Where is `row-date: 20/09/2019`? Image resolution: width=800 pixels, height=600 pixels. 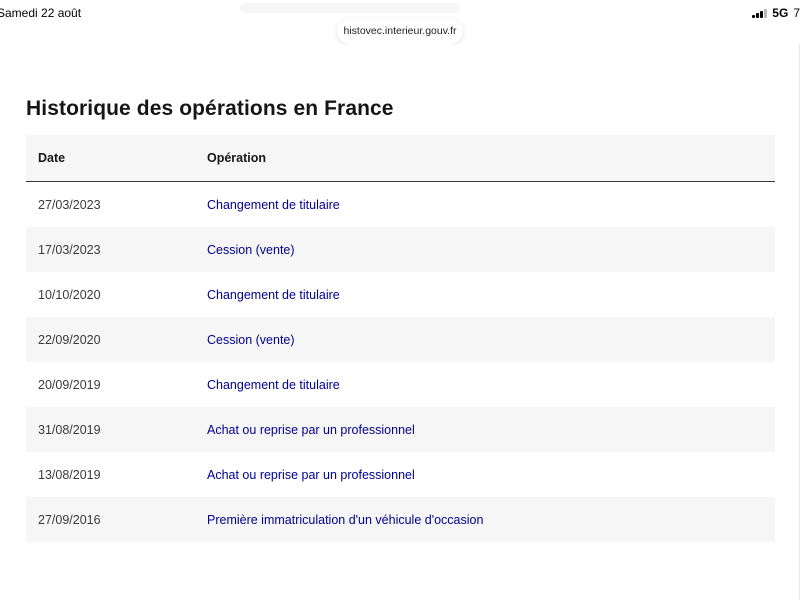 row-date: 20/09/2019 is located at coordinates (69, 384).